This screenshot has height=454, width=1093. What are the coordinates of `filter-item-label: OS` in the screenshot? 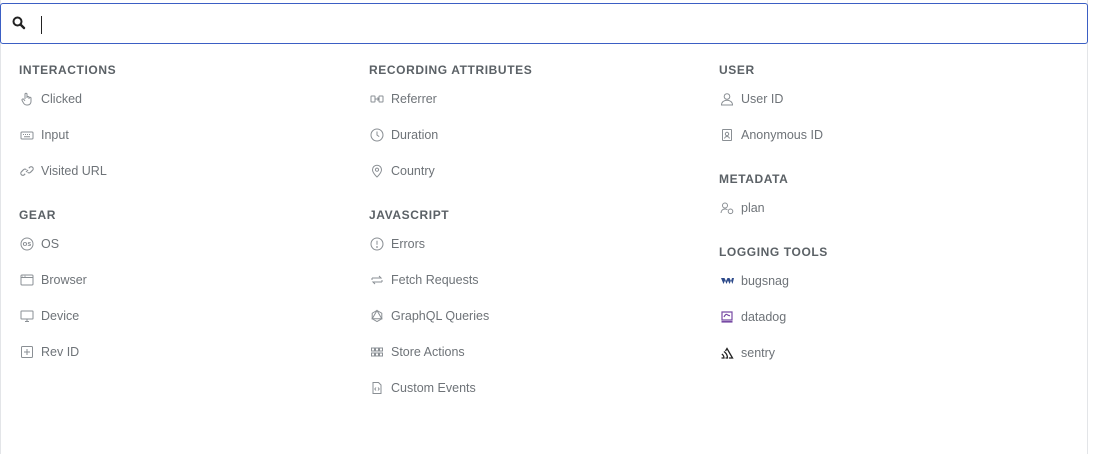 It's located at (50, 244).